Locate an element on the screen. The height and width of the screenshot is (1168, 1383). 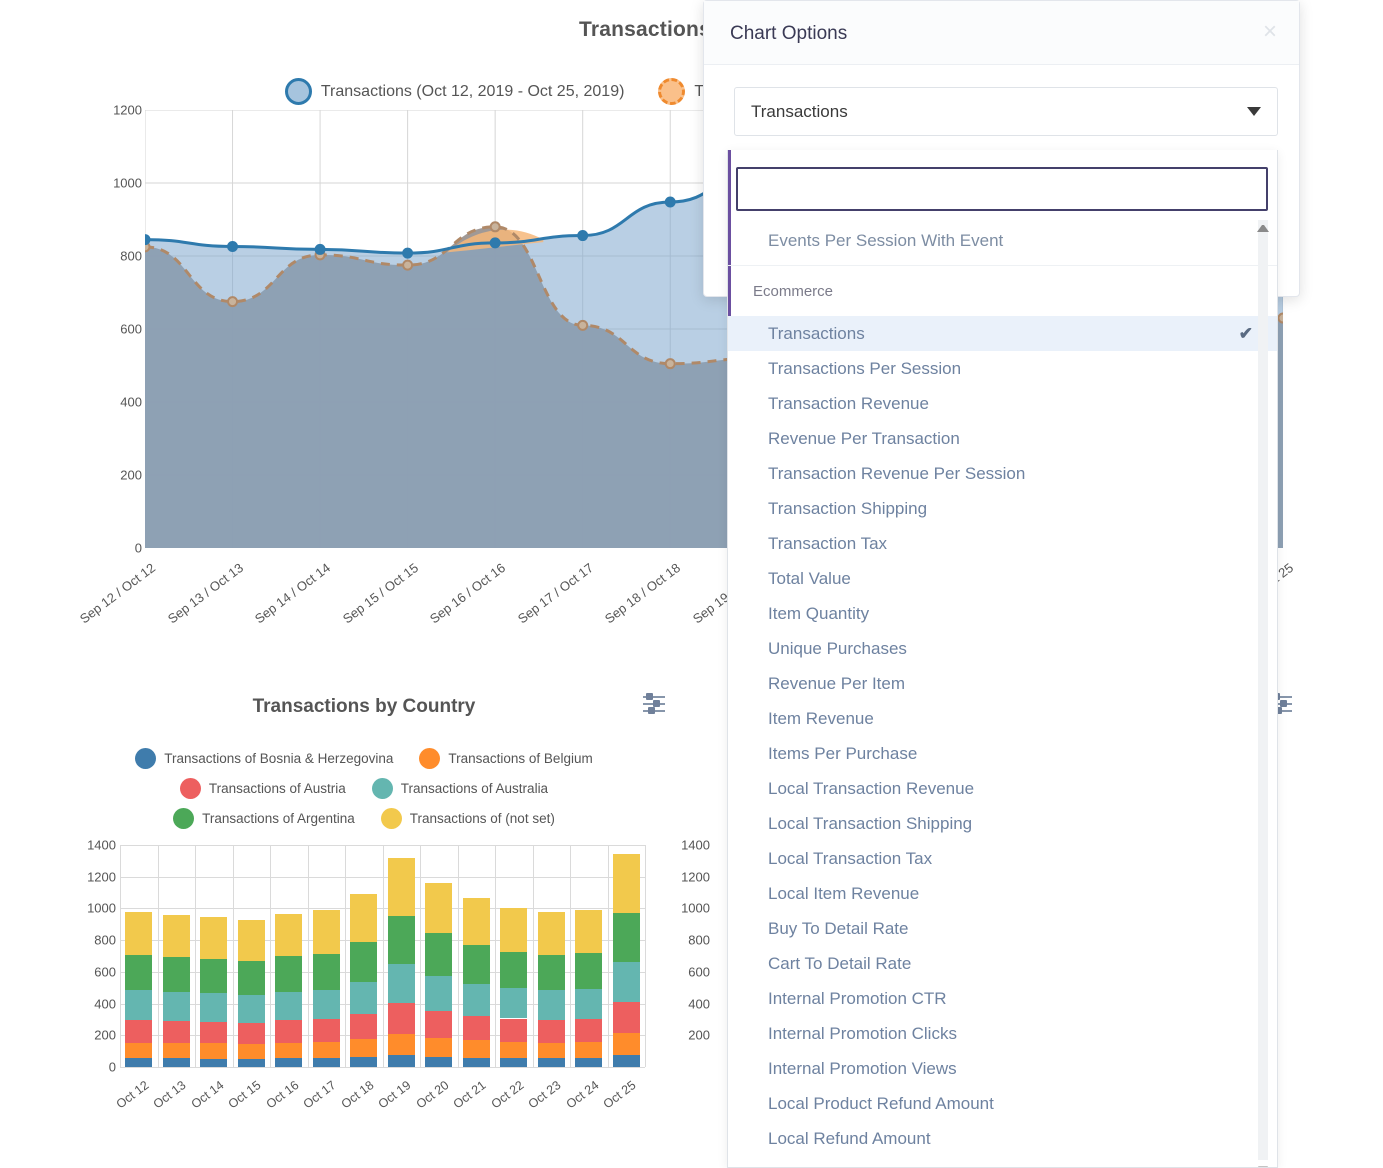
sliders-icon is located at coordinates (654, 703).